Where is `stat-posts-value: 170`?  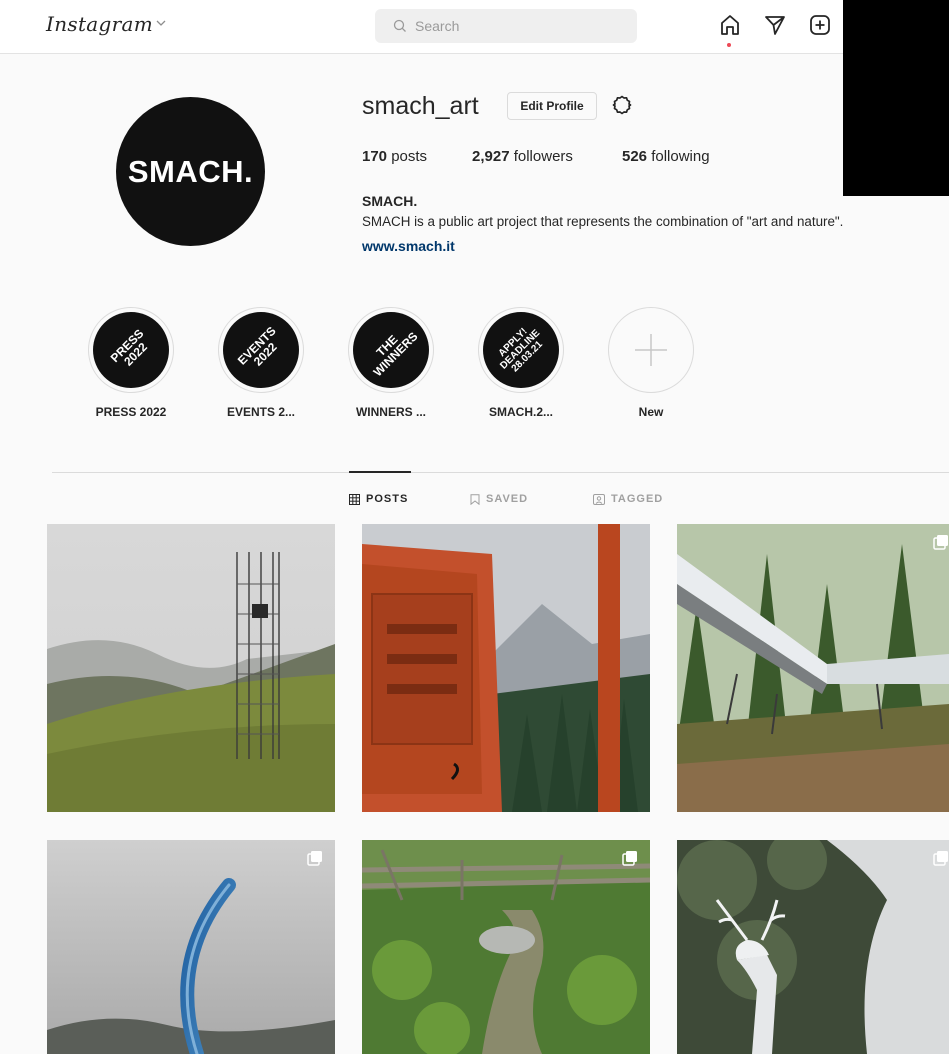
stat-posts-value: 170 is located at coordinates (375, 156).